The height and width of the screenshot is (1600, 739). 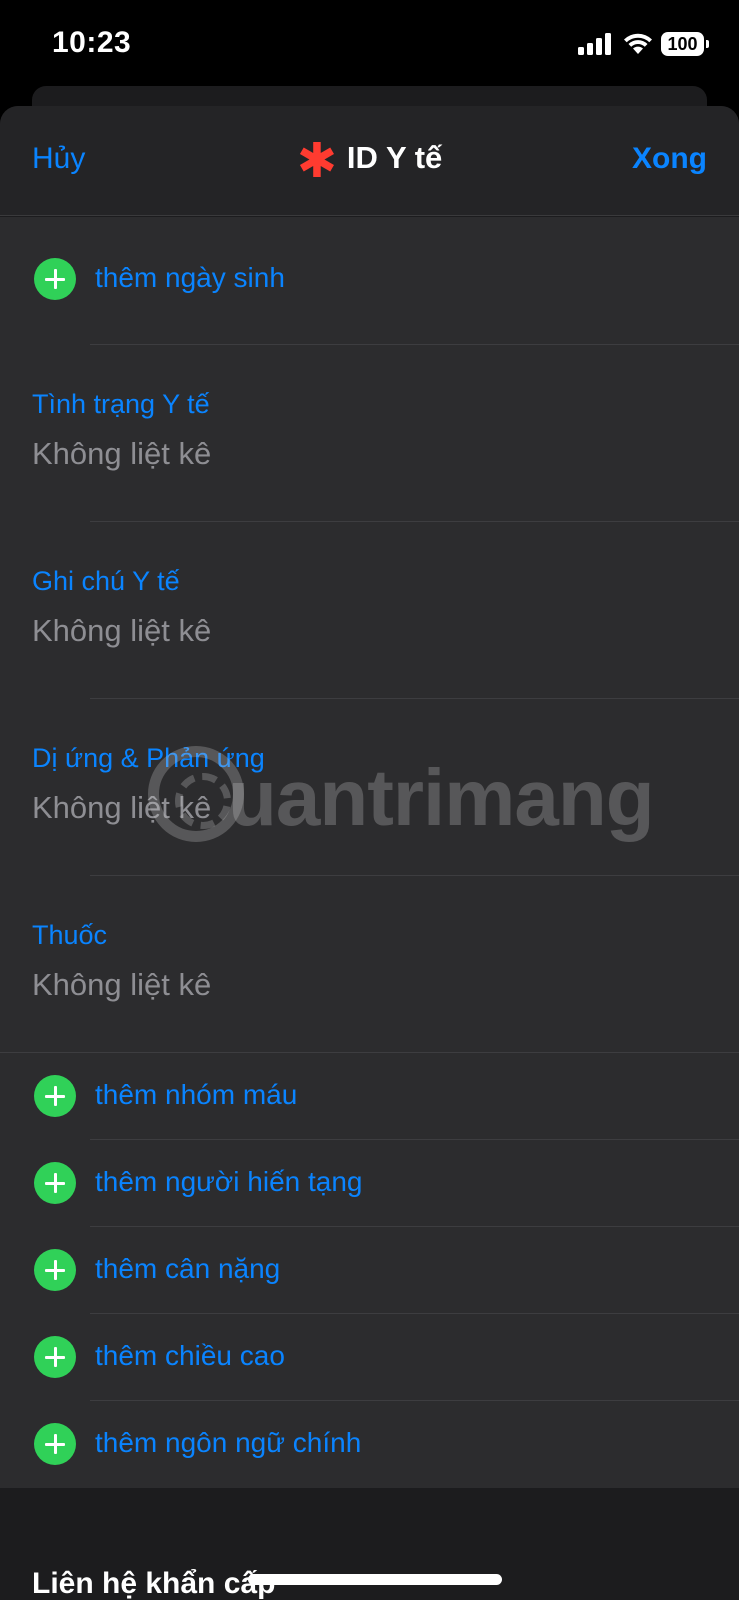 I want to click on add-organ-donor-row: thêm người hiến tạng, so click(x=369, y=1183).